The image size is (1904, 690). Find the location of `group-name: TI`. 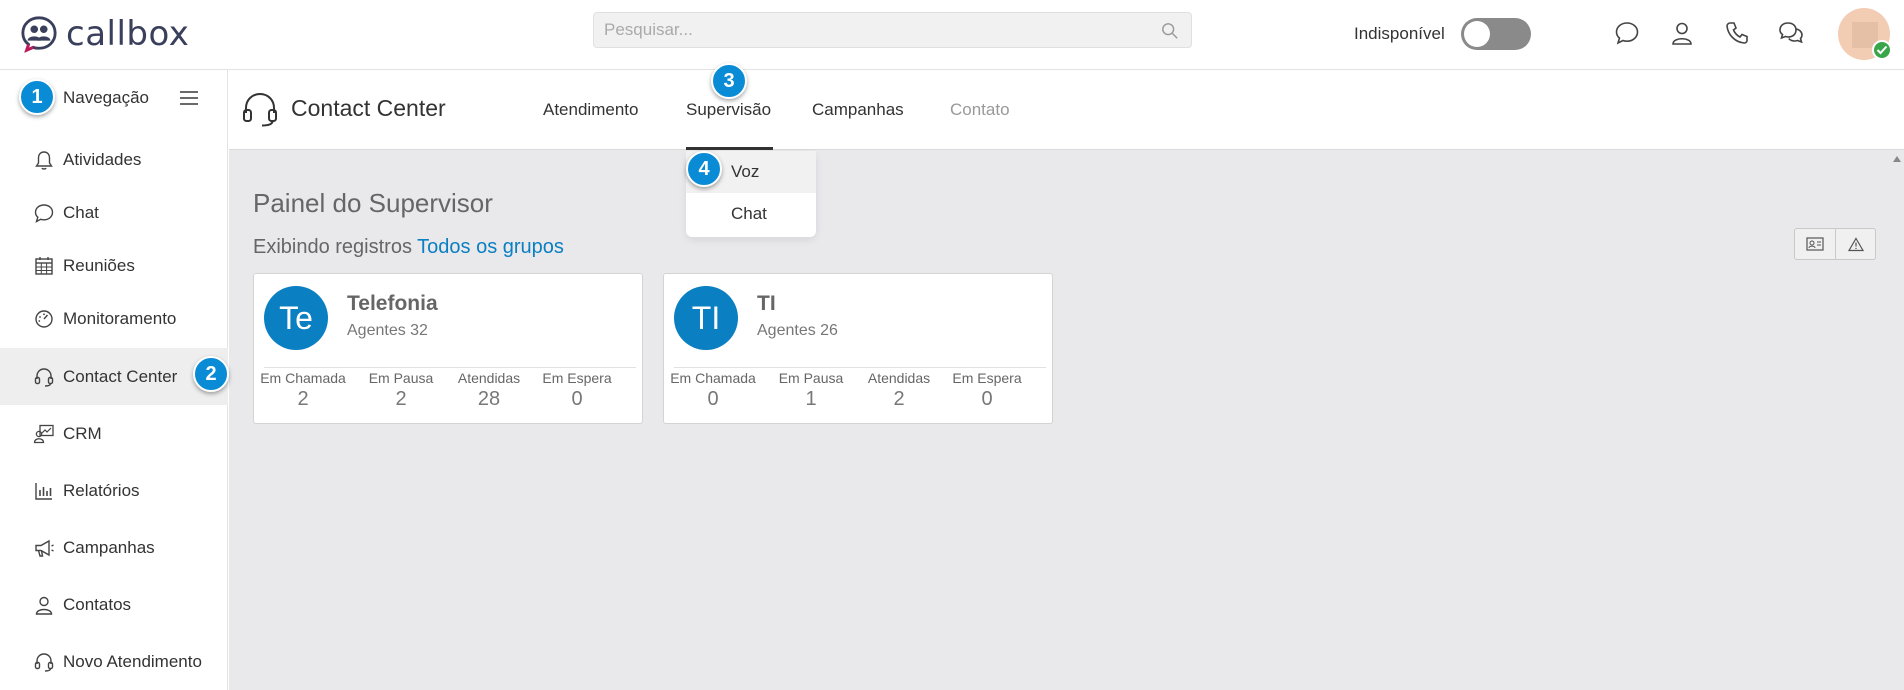

group-name: TI is located at coordinates (766, 303).